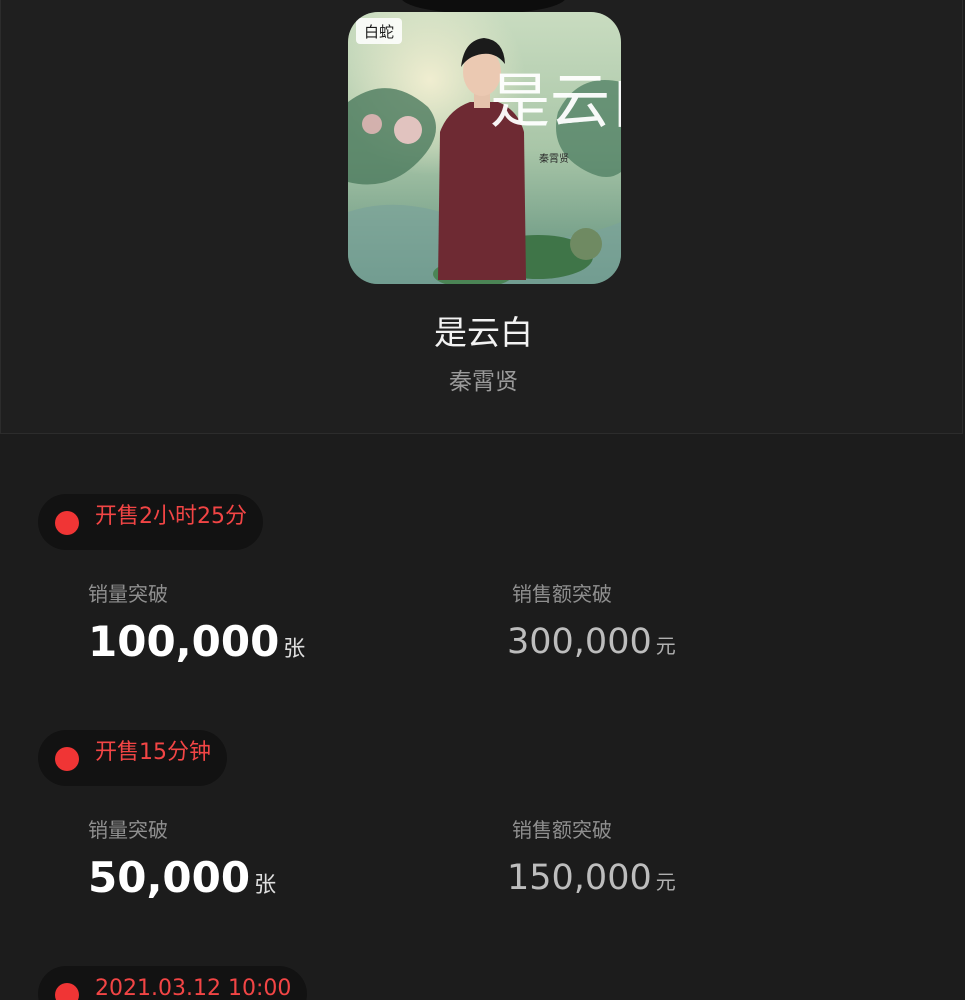 The height and width of the screenshot is (1000, 965). I want to click on milestone-time: 2021.03.12 10:00, so click(193, 988).